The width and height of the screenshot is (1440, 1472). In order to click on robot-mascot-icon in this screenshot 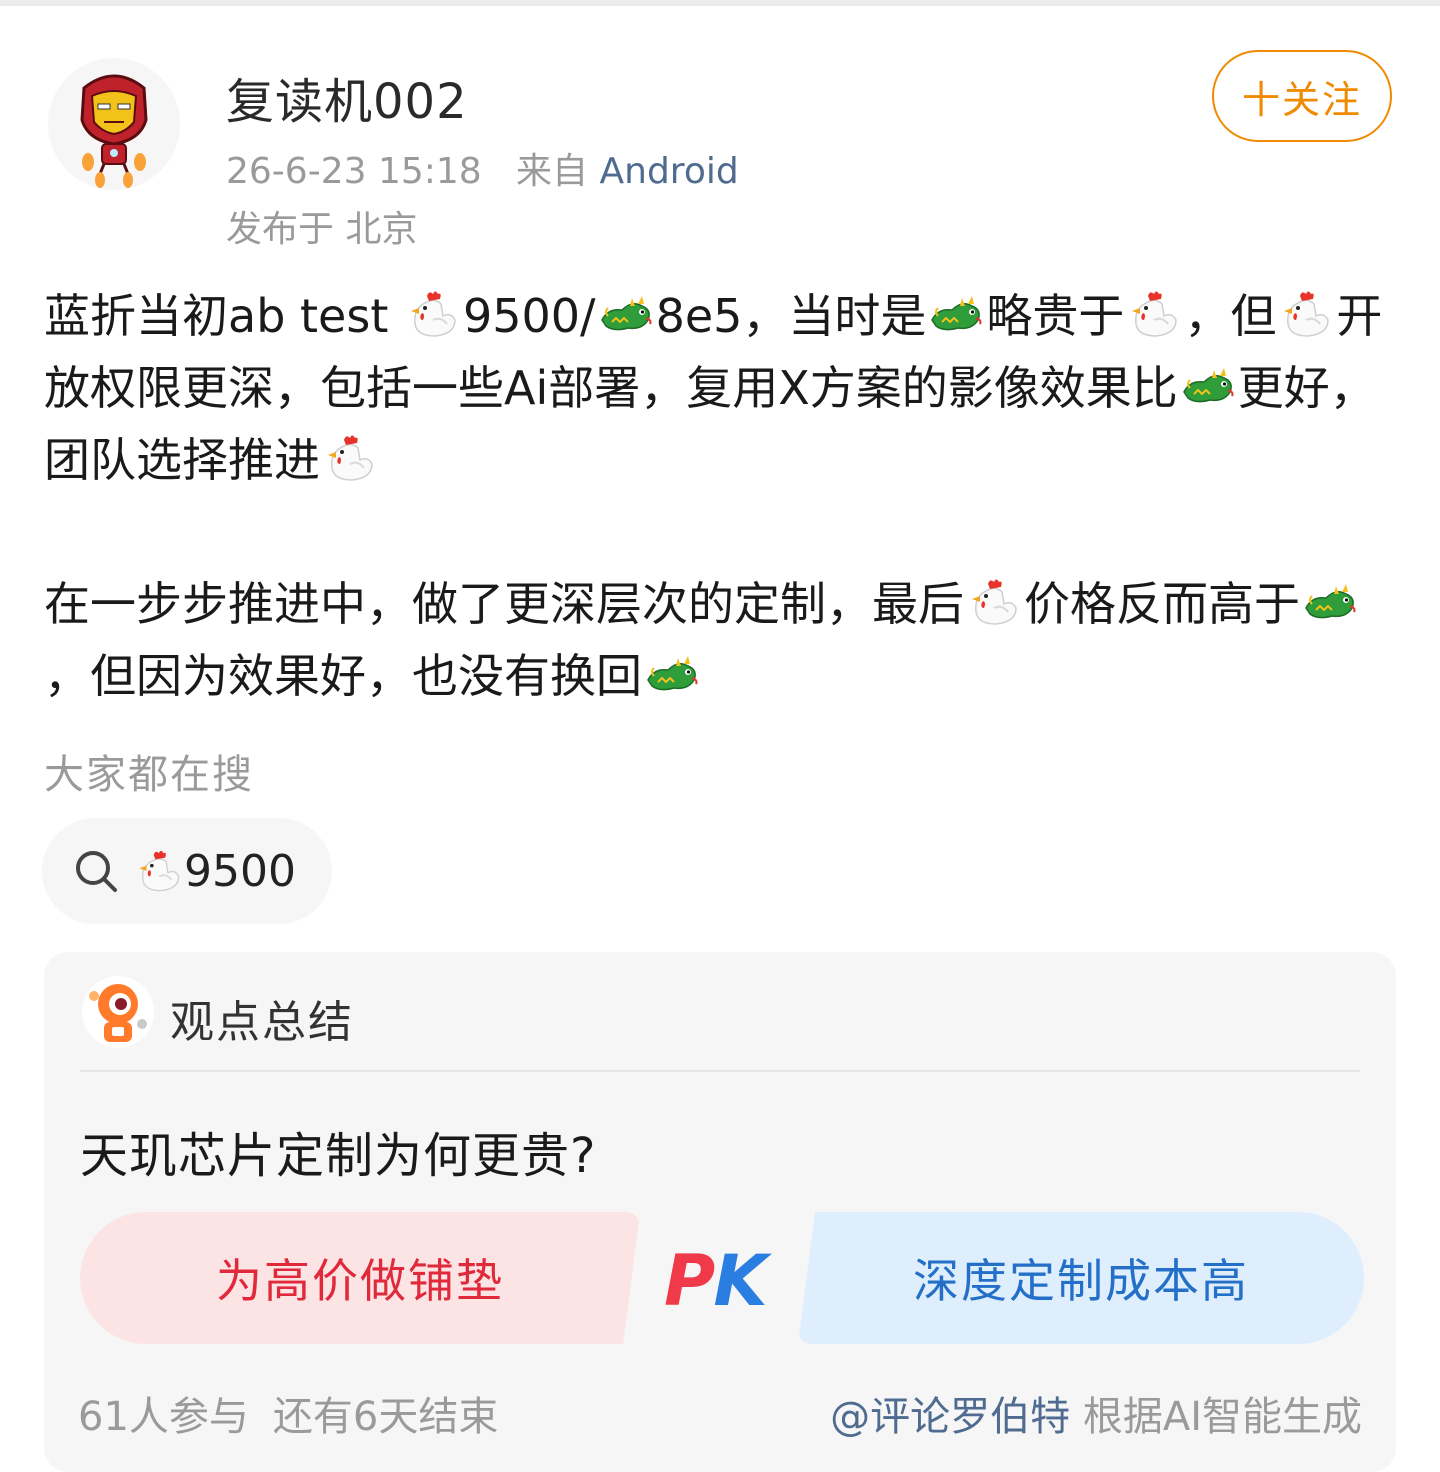, I will do `click(118, 1012)`.